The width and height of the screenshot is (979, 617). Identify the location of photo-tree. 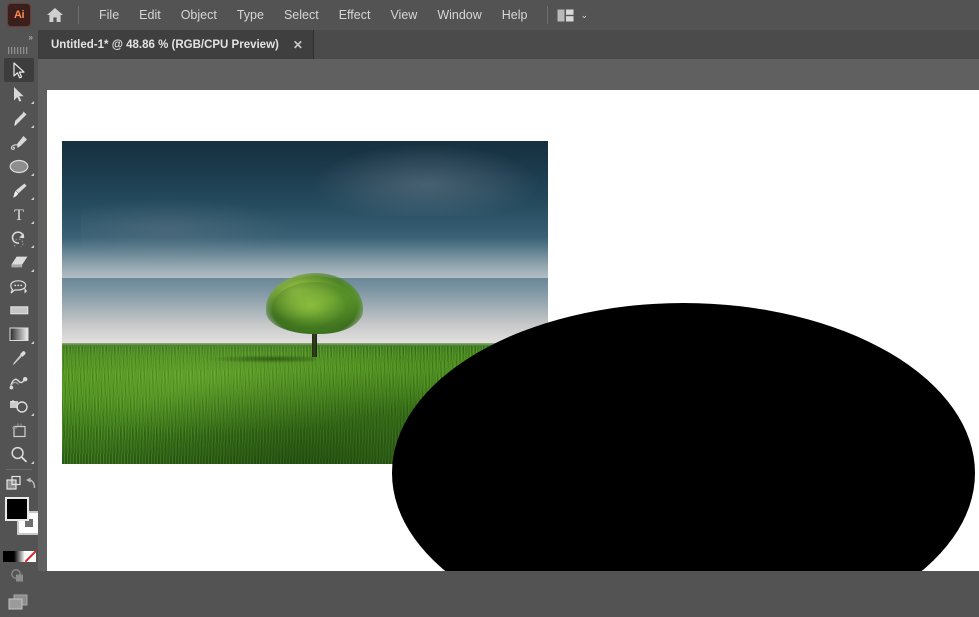
(315, 315).